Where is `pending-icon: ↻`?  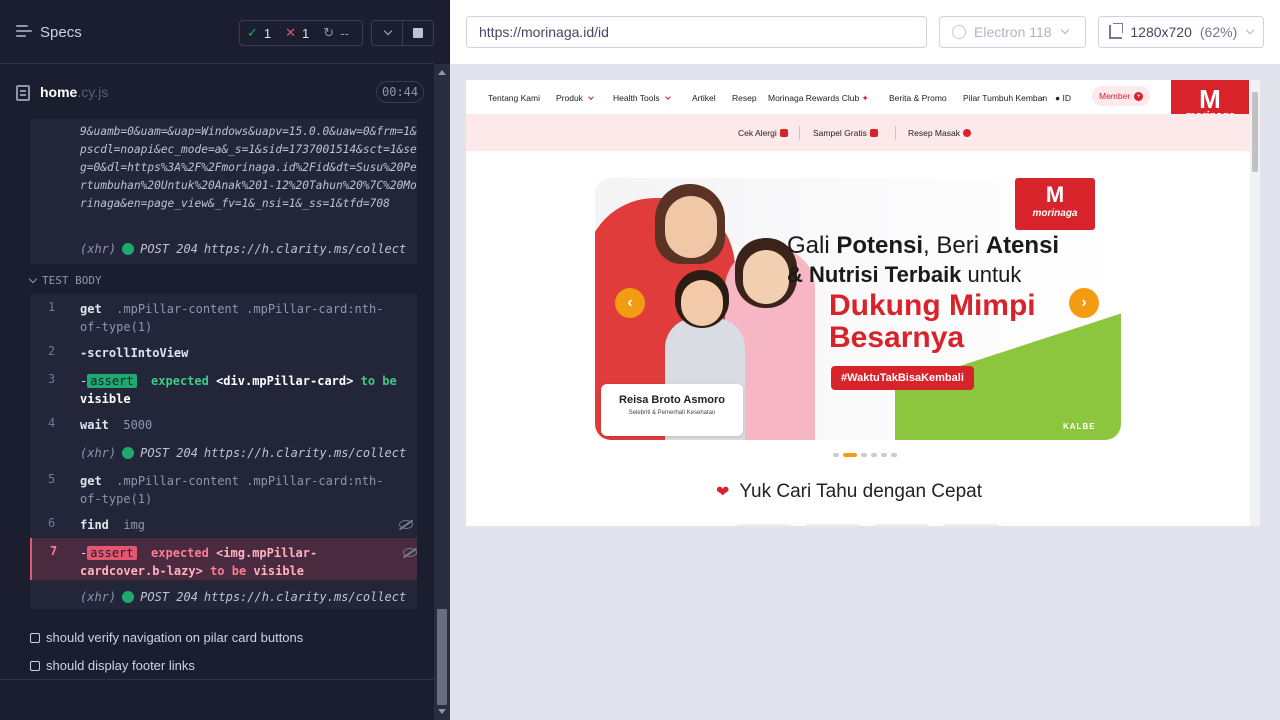
pending-icon: ↻ is located at coordinates (329, 32).